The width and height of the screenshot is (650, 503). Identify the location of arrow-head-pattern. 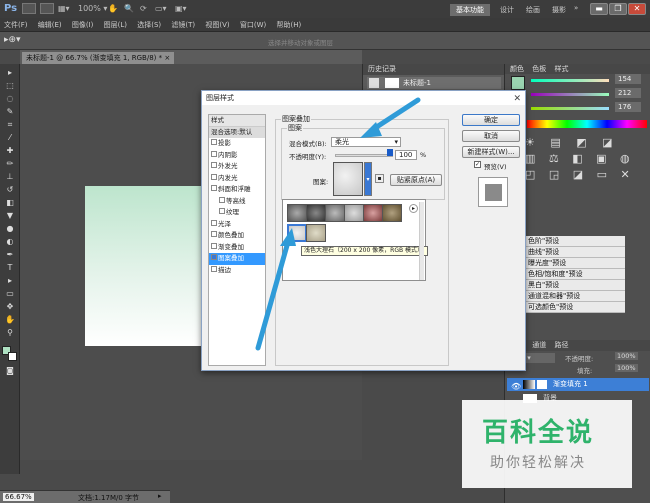
(288, 237).